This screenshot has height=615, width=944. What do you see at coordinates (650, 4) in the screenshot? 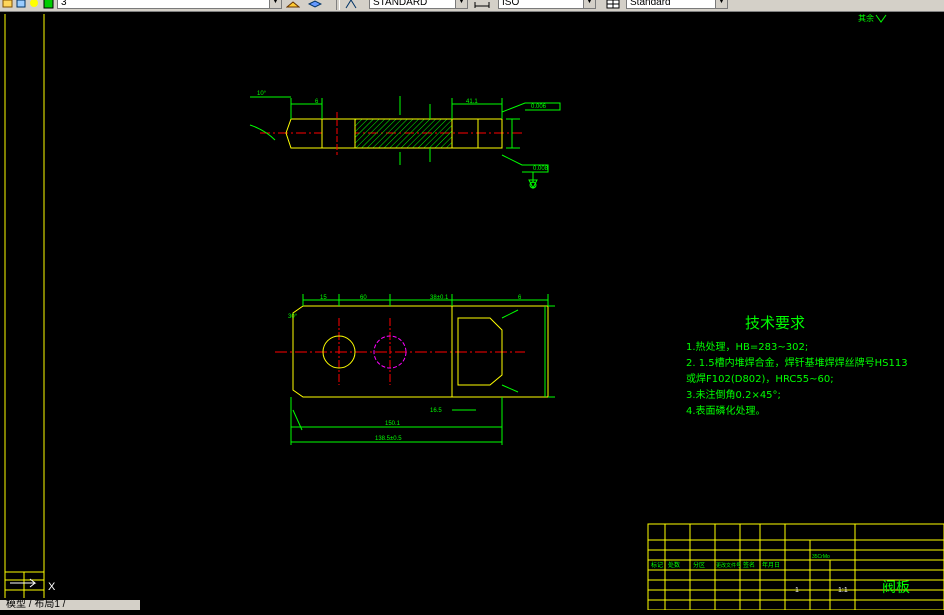
I see `table-style-value: Standard` at bounding box center [650, 4].